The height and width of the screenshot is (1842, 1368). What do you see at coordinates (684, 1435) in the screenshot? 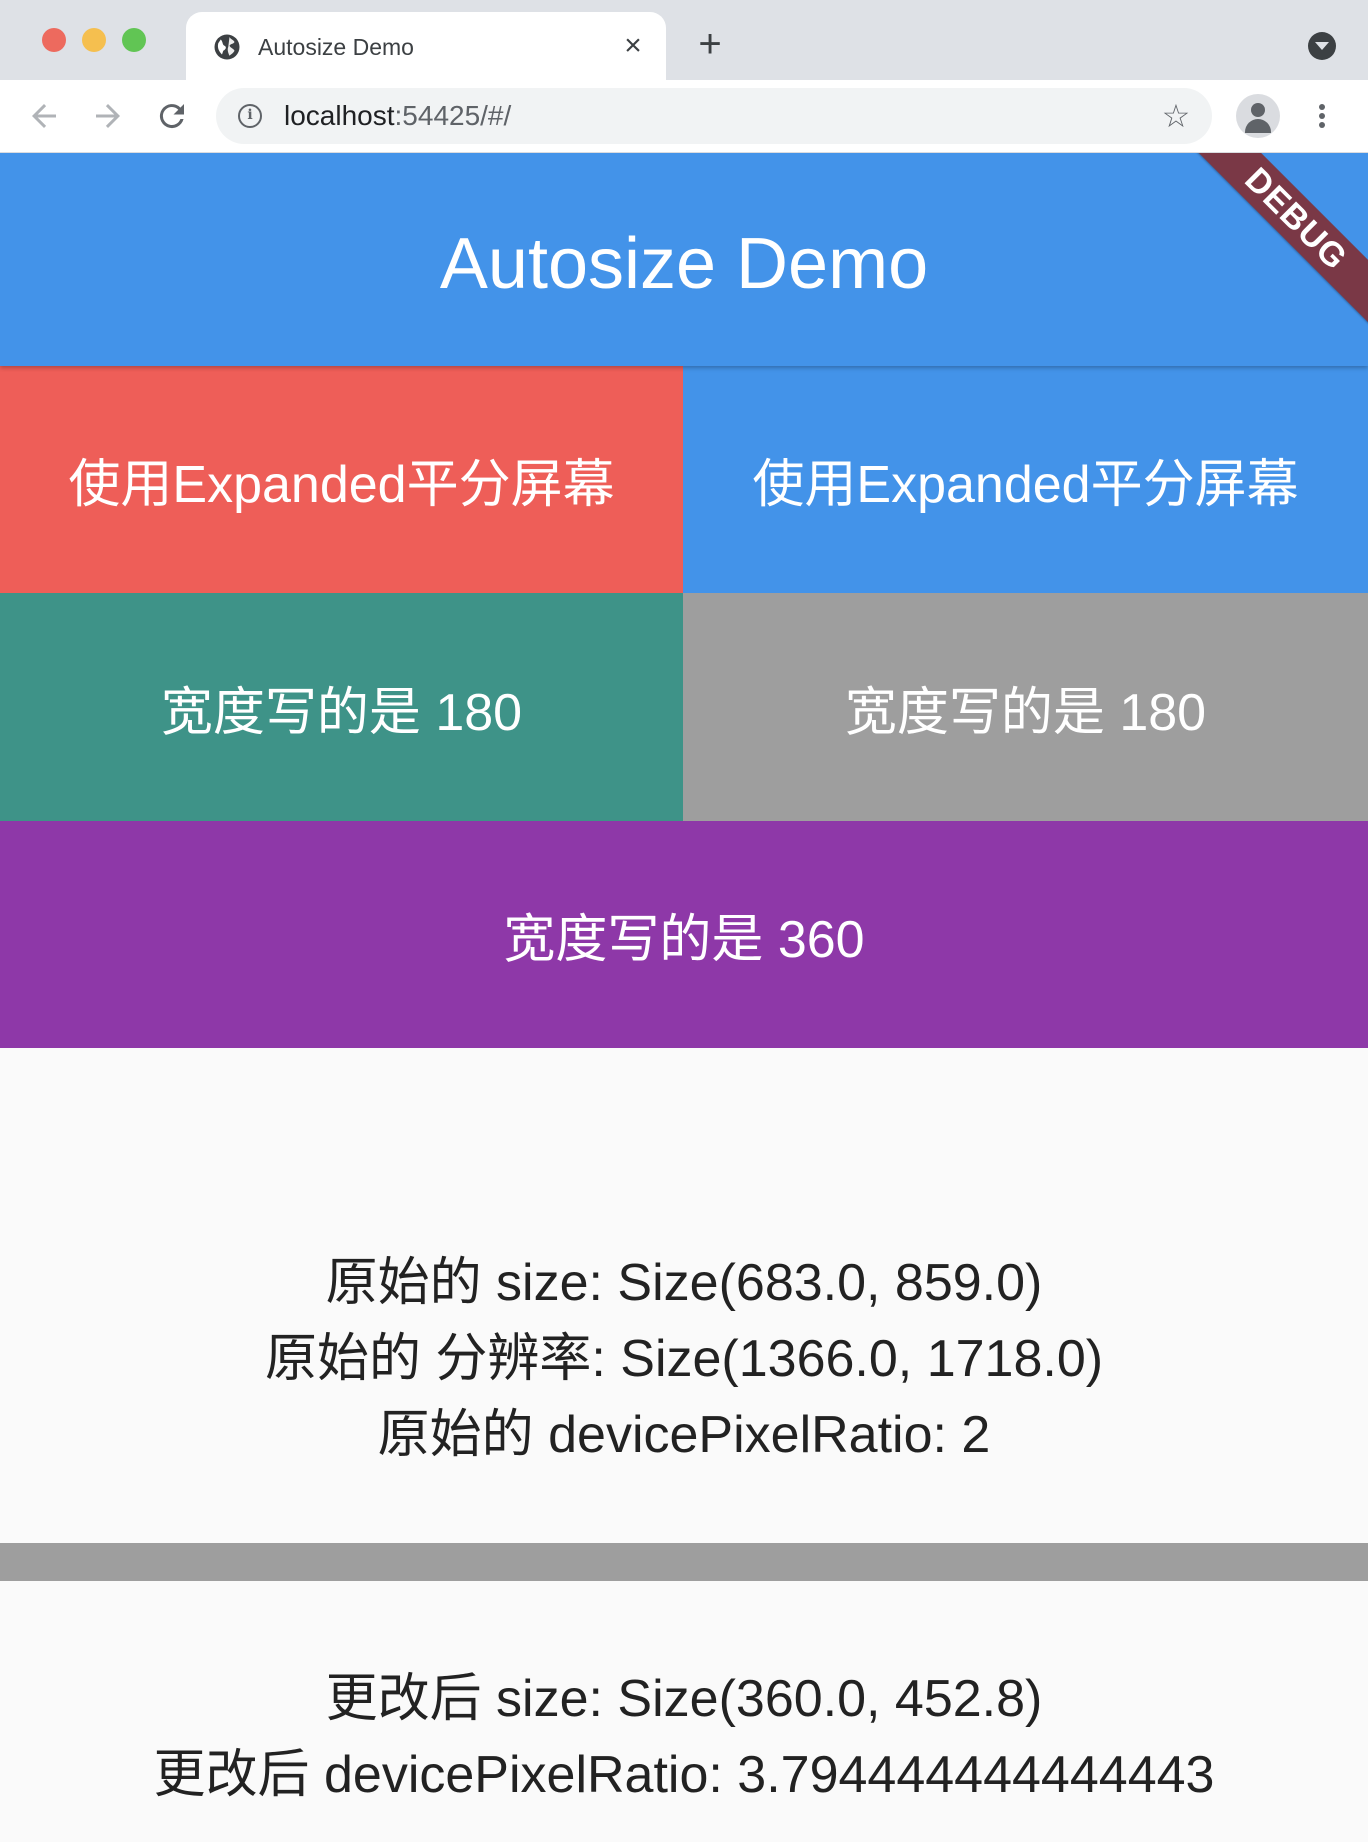
I see `original-dpr-text: 原始的 devicePixelRatio: 2` at bounding box center [684, 1435].